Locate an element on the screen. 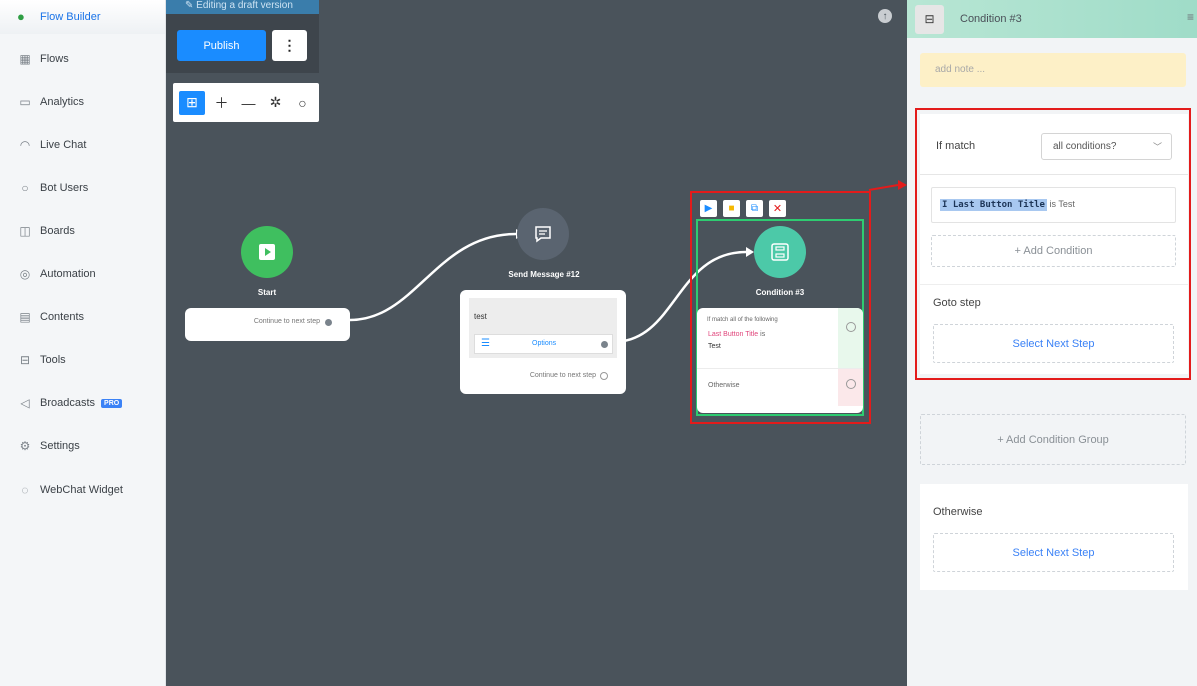 Image resolution: width=1197 pixels, height=686 pixels. start-node-icon is located at coordinates (267, 252).